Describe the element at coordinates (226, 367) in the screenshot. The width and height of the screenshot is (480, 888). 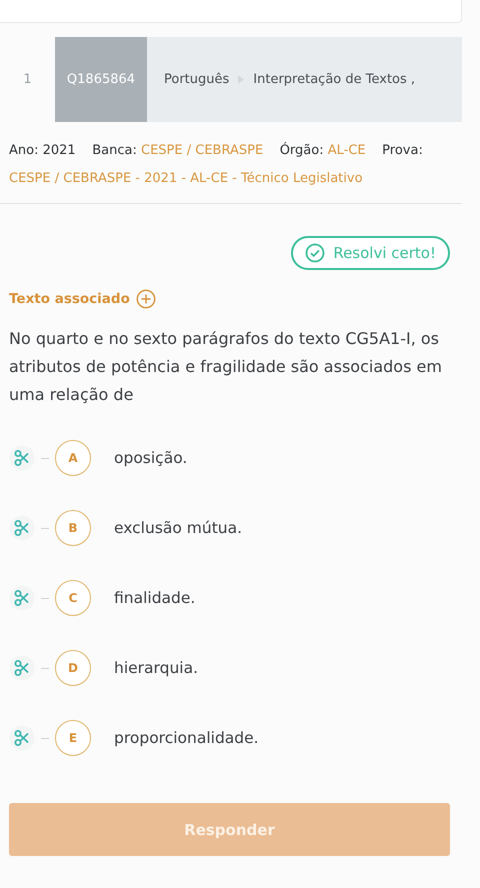
I see `question-text: No quarto e no sexto parágrafos do texto CG5A1-I, os atributos de potência e fragilidade são associados em uma relação de` at that location.